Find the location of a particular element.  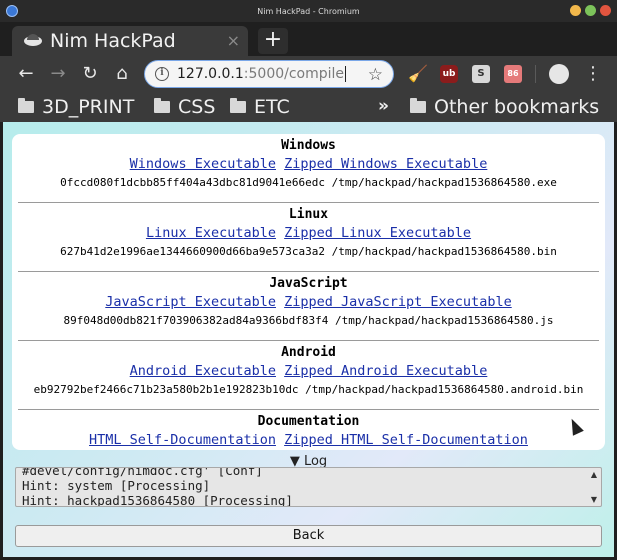

window-title: Nim HackPad - Chromium is located at coordinates (308, 11).